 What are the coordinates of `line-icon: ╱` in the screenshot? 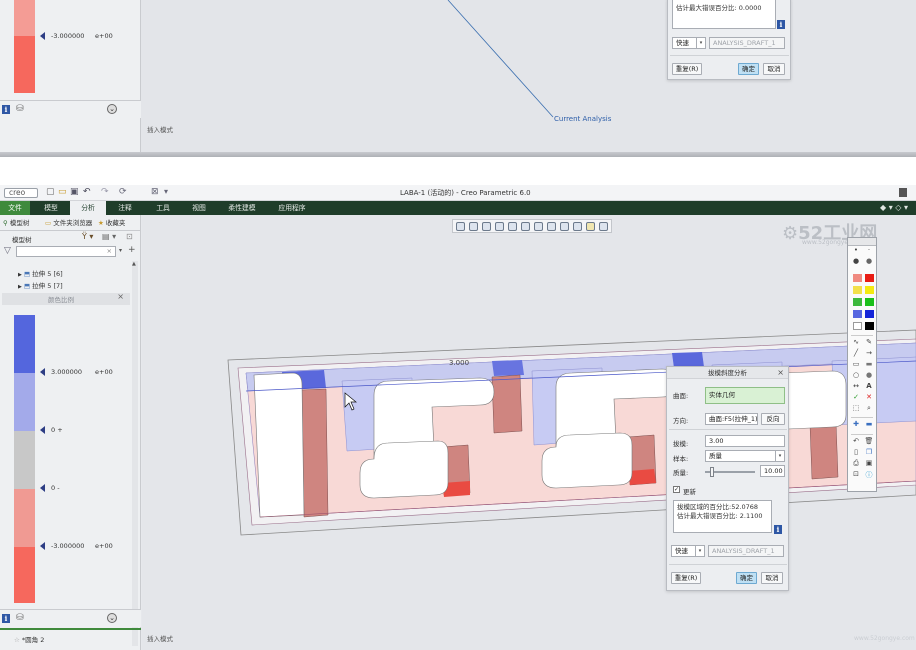 It's located at (856, 353).